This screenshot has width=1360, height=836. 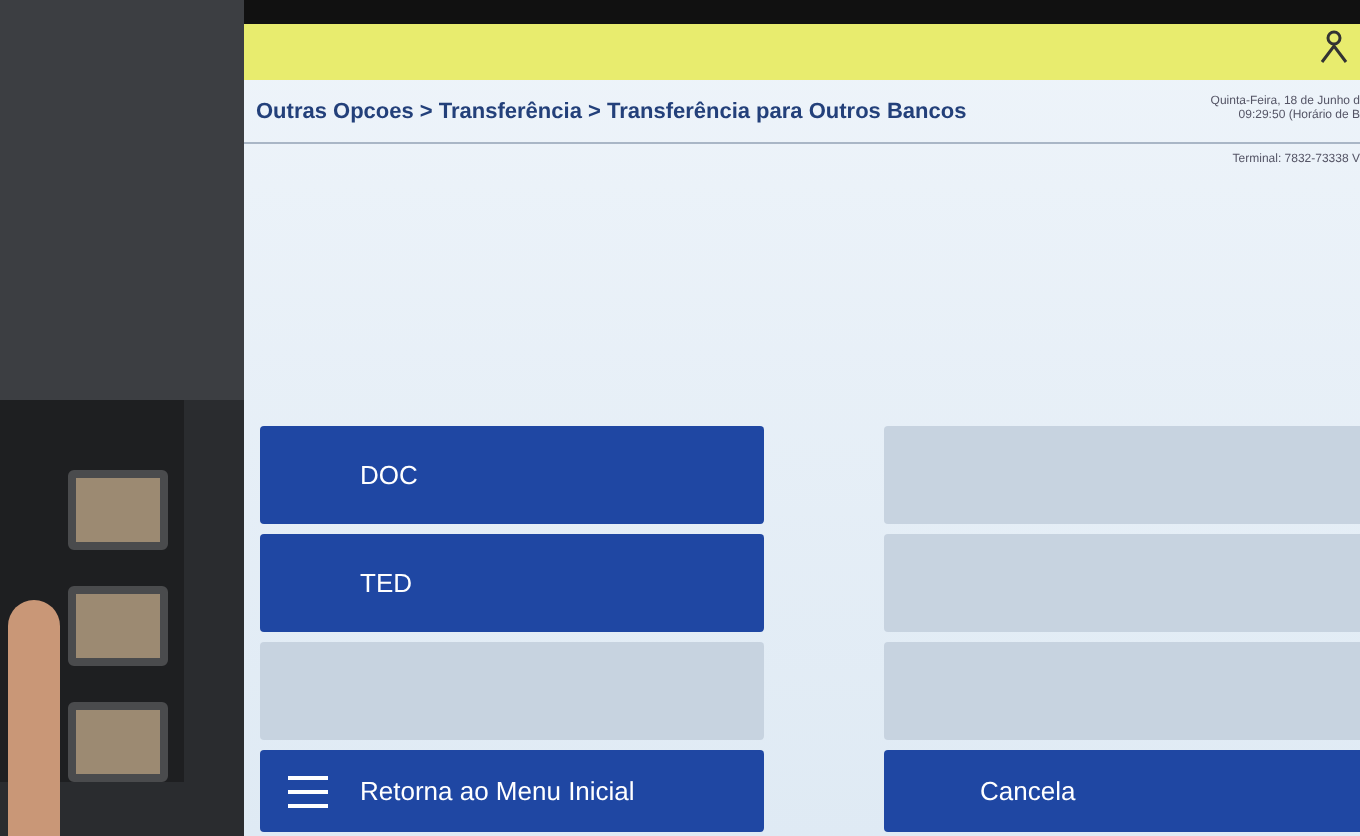 I want to click on cancel-button: Cancela, so click(x=1122, y=791).